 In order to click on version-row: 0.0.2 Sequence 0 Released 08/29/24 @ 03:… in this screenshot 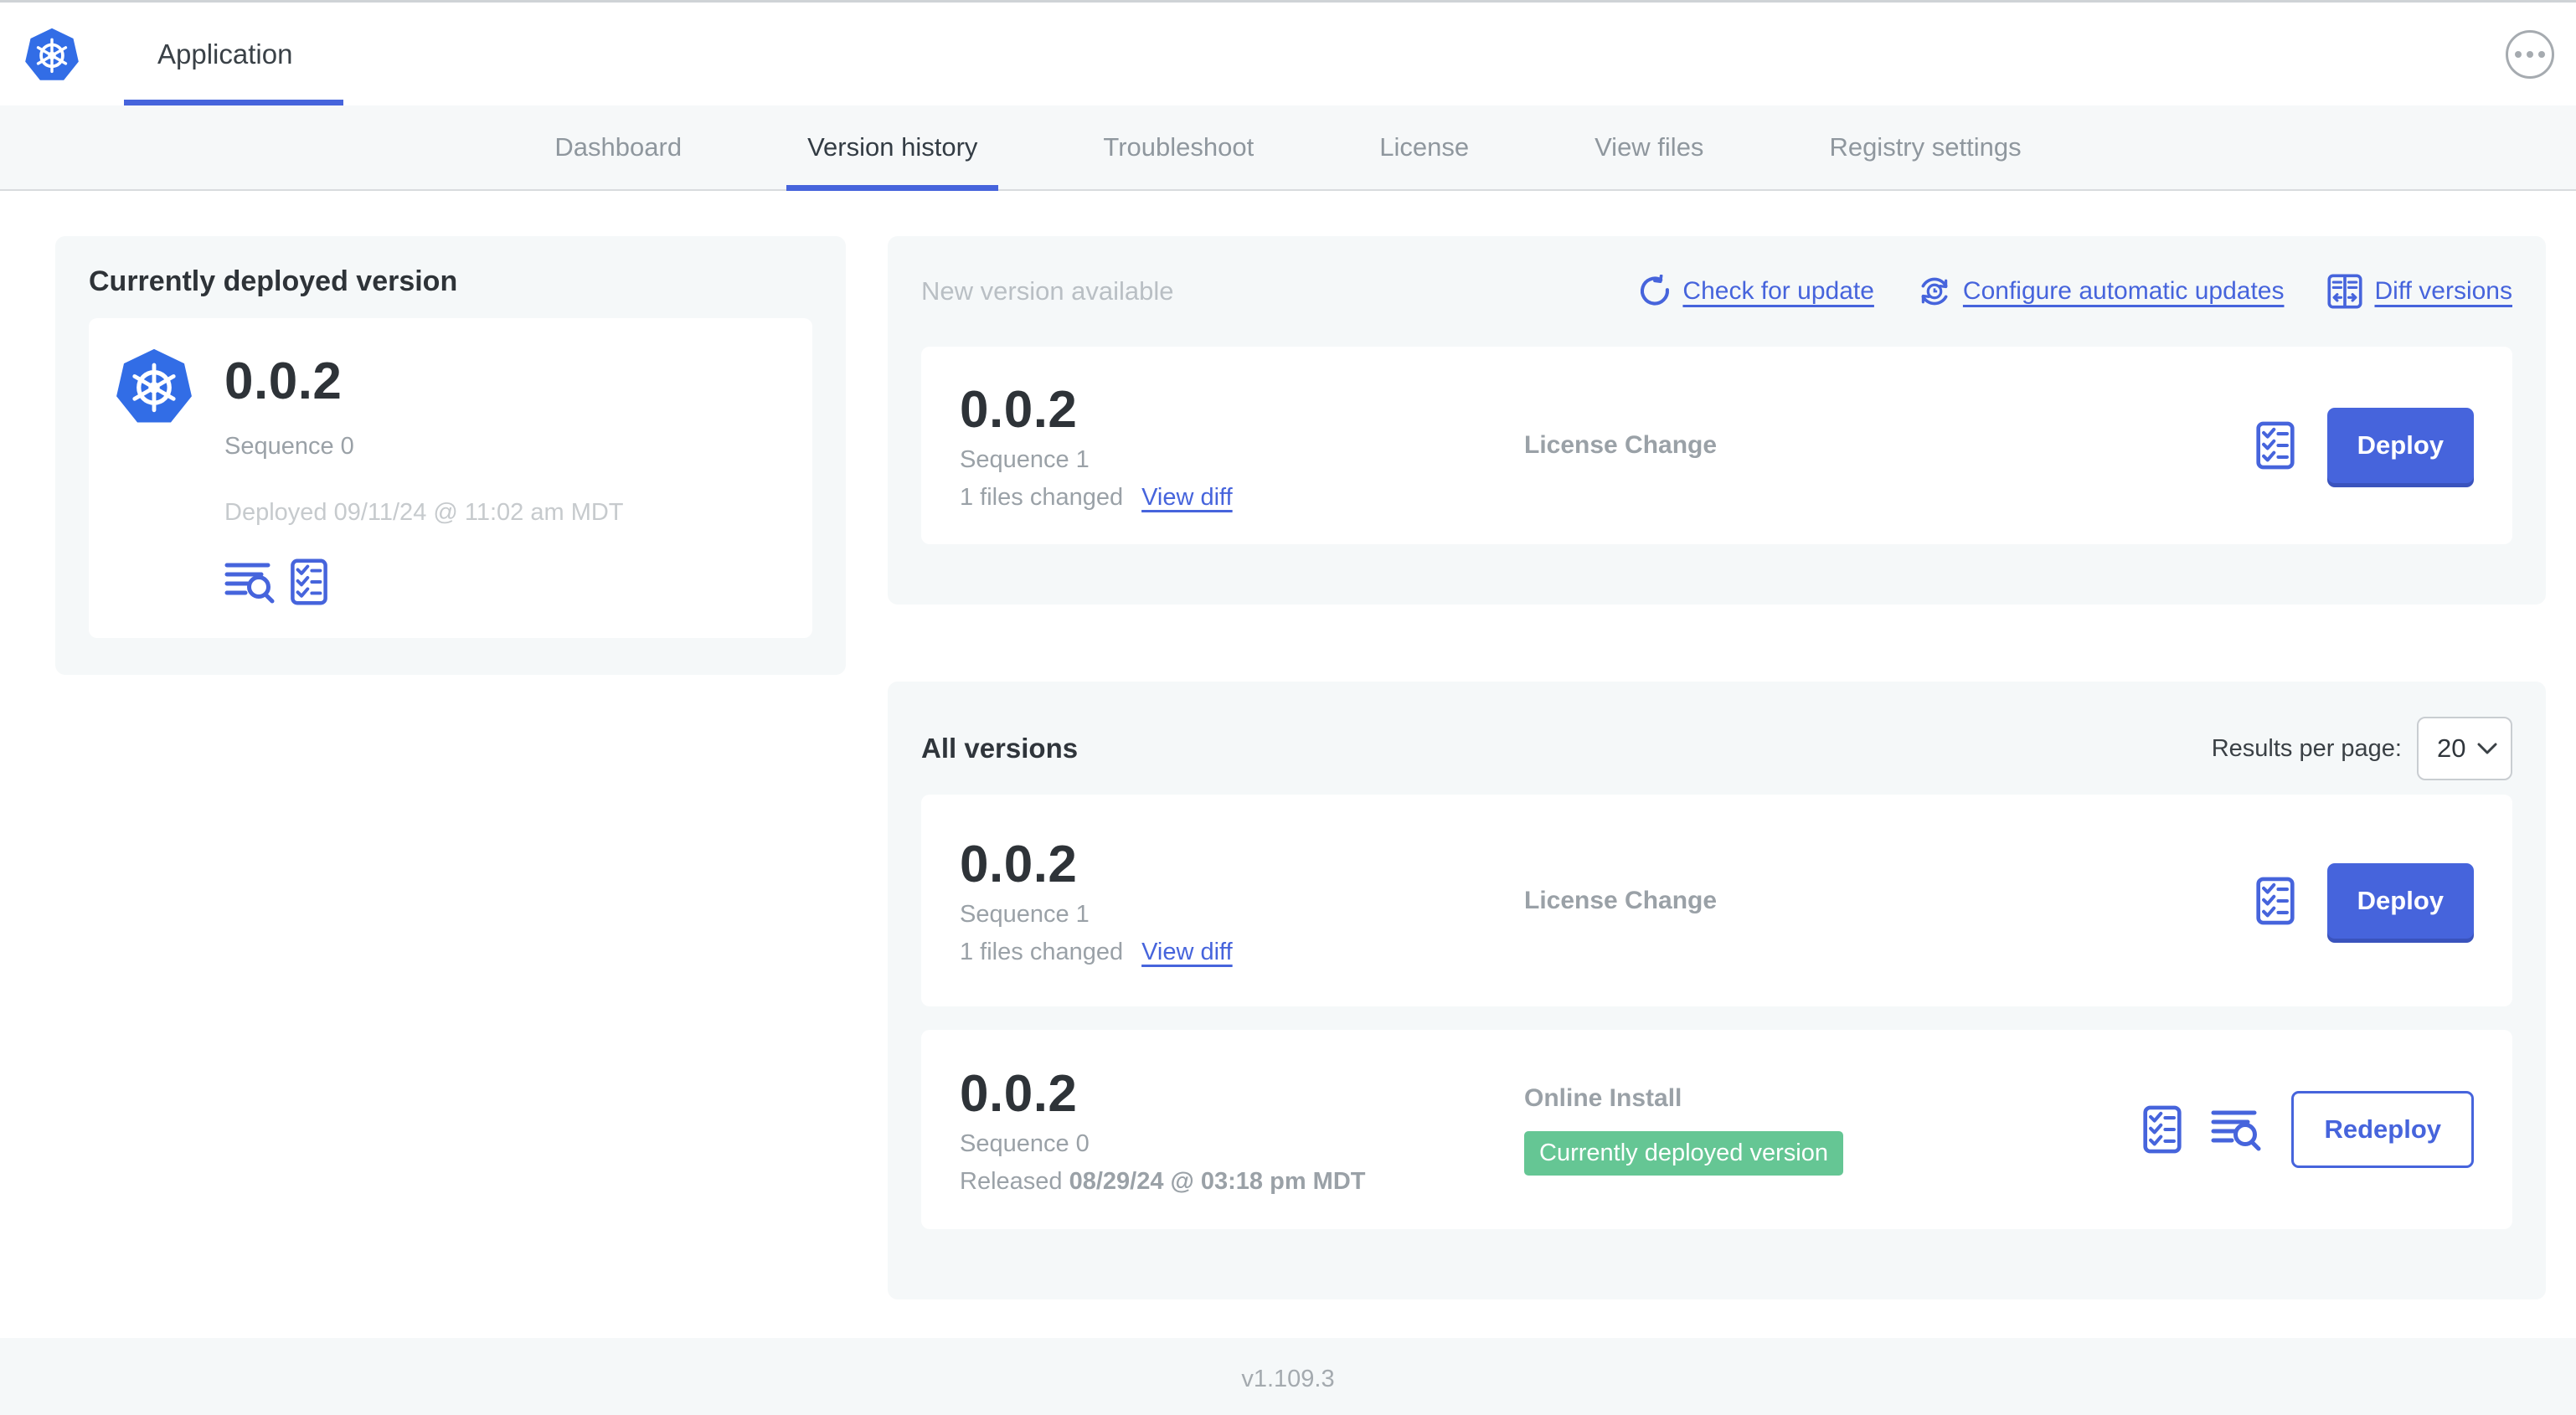, I will do `click(1716, 1129)`.